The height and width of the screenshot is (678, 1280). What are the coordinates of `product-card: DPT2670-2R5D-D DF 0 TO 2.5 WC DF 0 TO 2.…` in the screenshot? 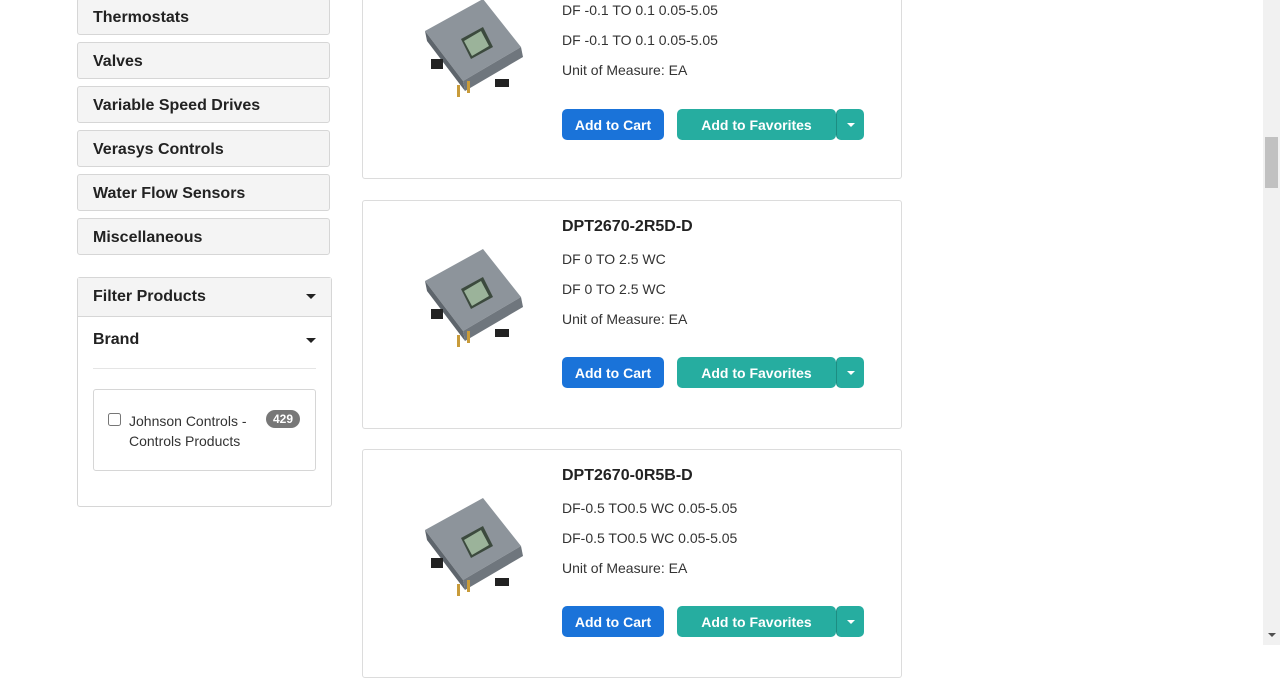 It's located at (632, 314).